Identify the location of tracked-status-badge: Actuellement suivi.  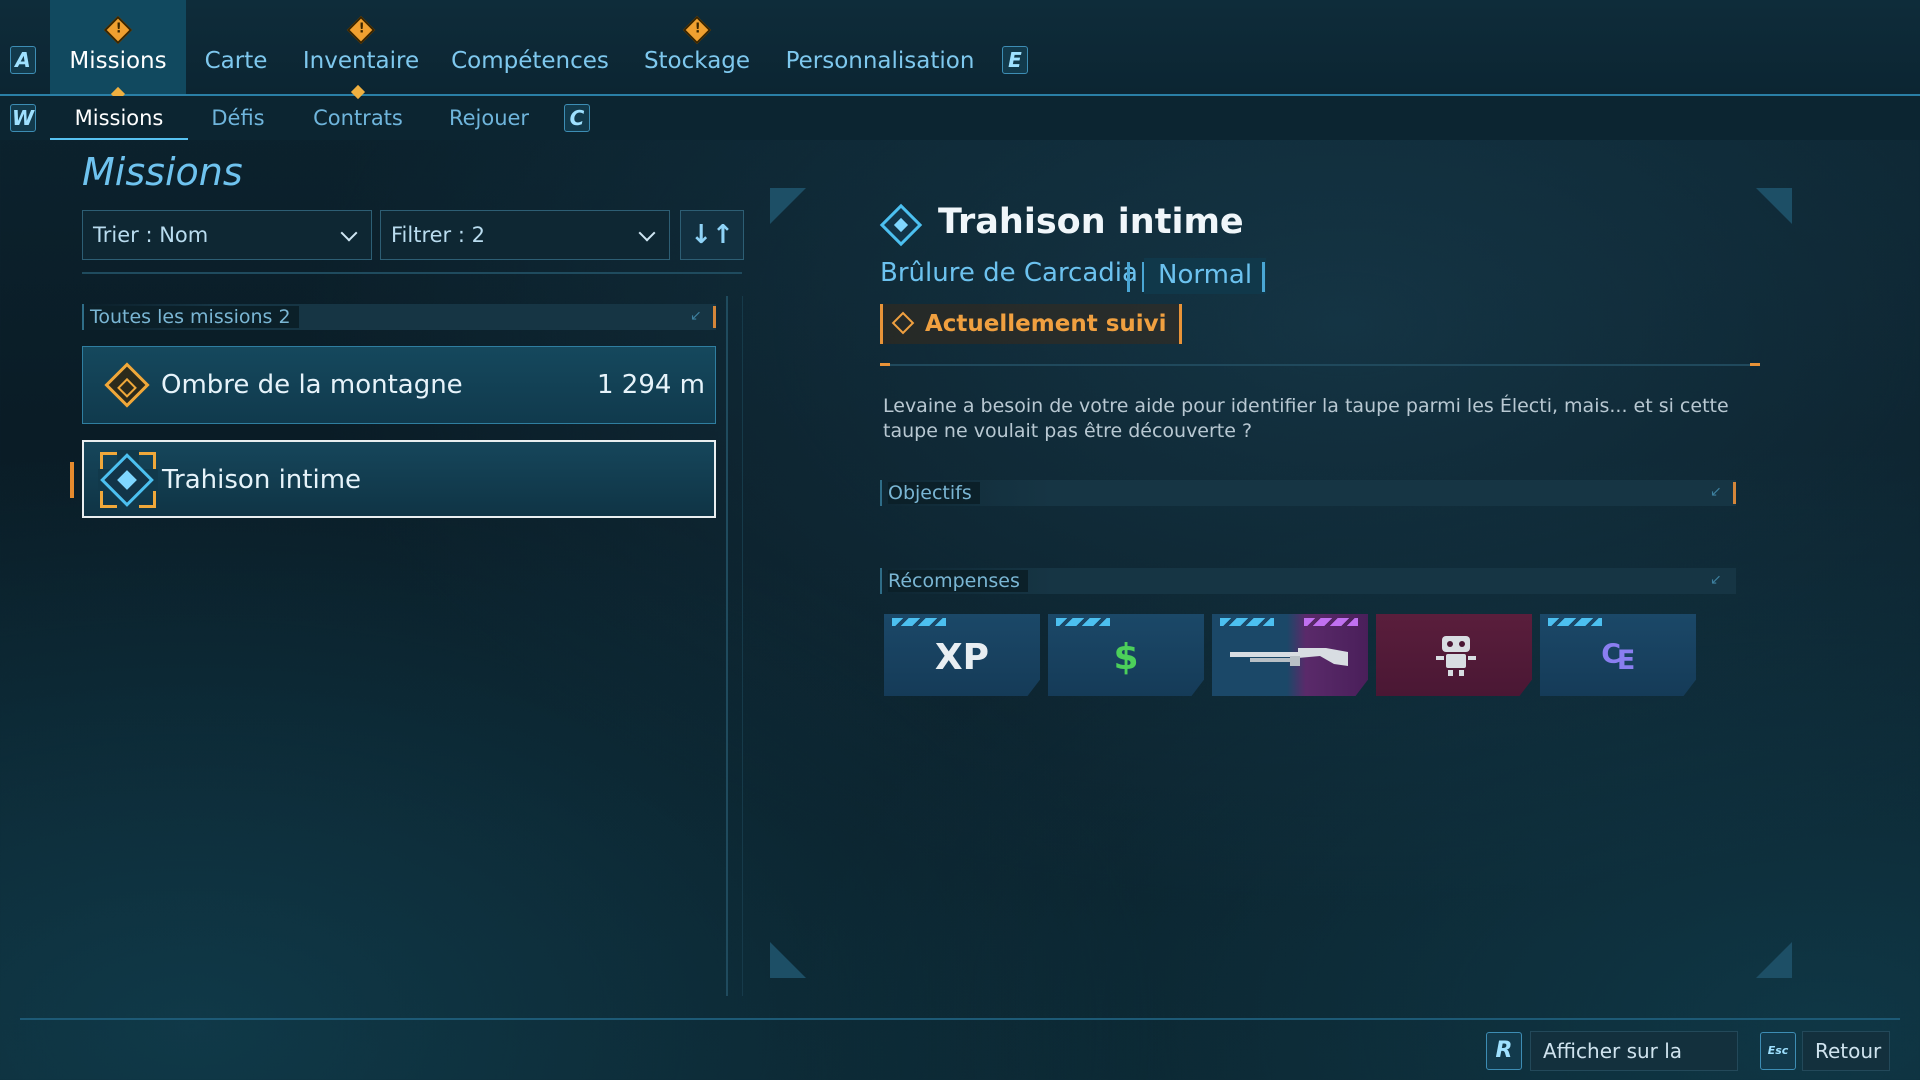
(1031, 324).